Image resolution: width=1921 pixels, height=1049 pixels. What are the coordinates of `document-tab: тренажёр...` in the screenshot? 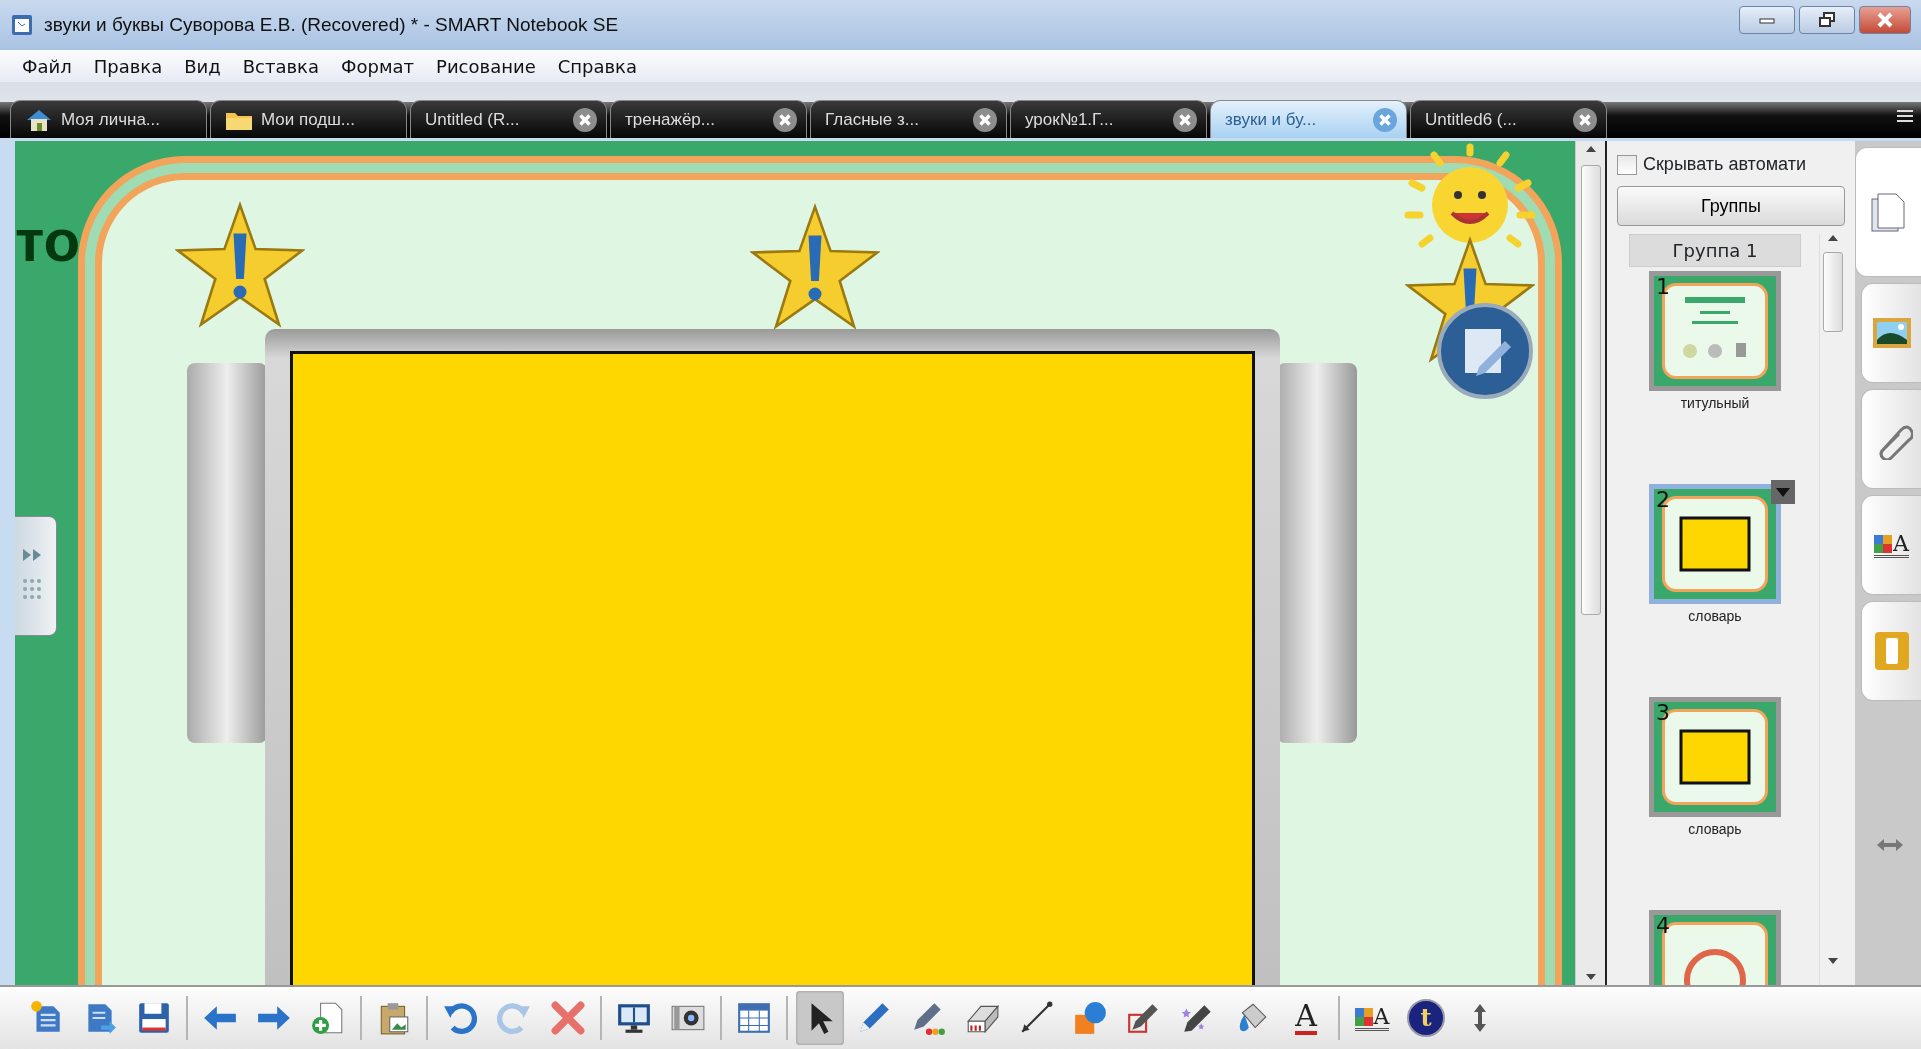 It's located at (708, 119).